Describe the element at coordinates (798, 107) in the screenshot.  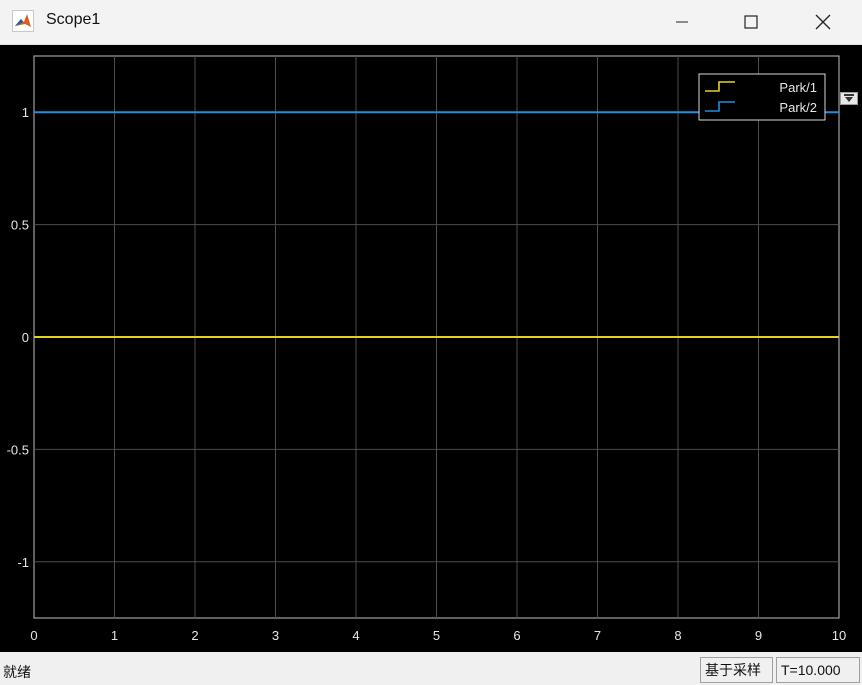
I see `legend-label: Park/2` at that location.